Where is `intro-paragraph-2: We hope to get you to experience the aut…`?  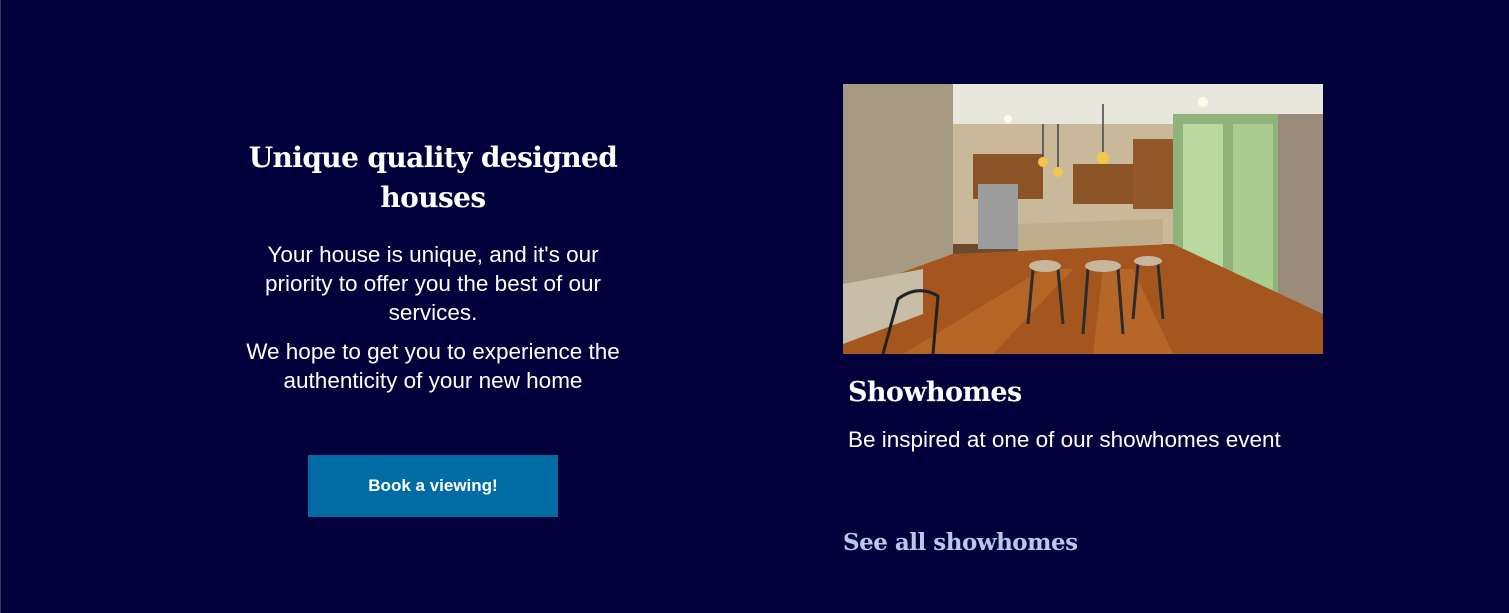
intro-paragraph-2: We hope to get you to experience the aut… is located at coordinates (433, 366).